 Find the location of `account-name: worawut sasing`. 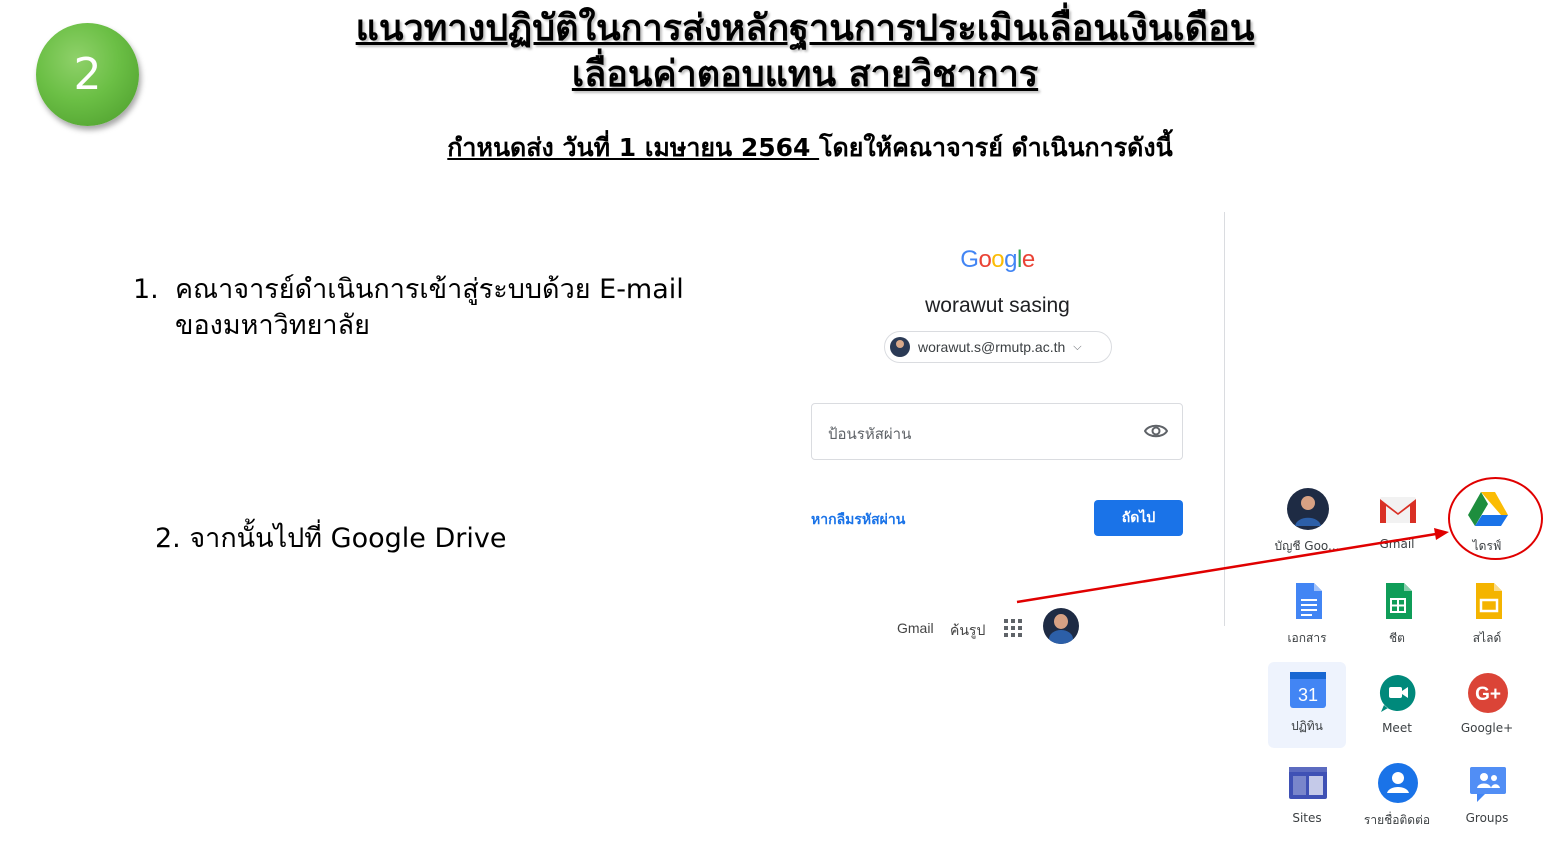

account-name: worawut sasing is located at coordinates (997, 305).